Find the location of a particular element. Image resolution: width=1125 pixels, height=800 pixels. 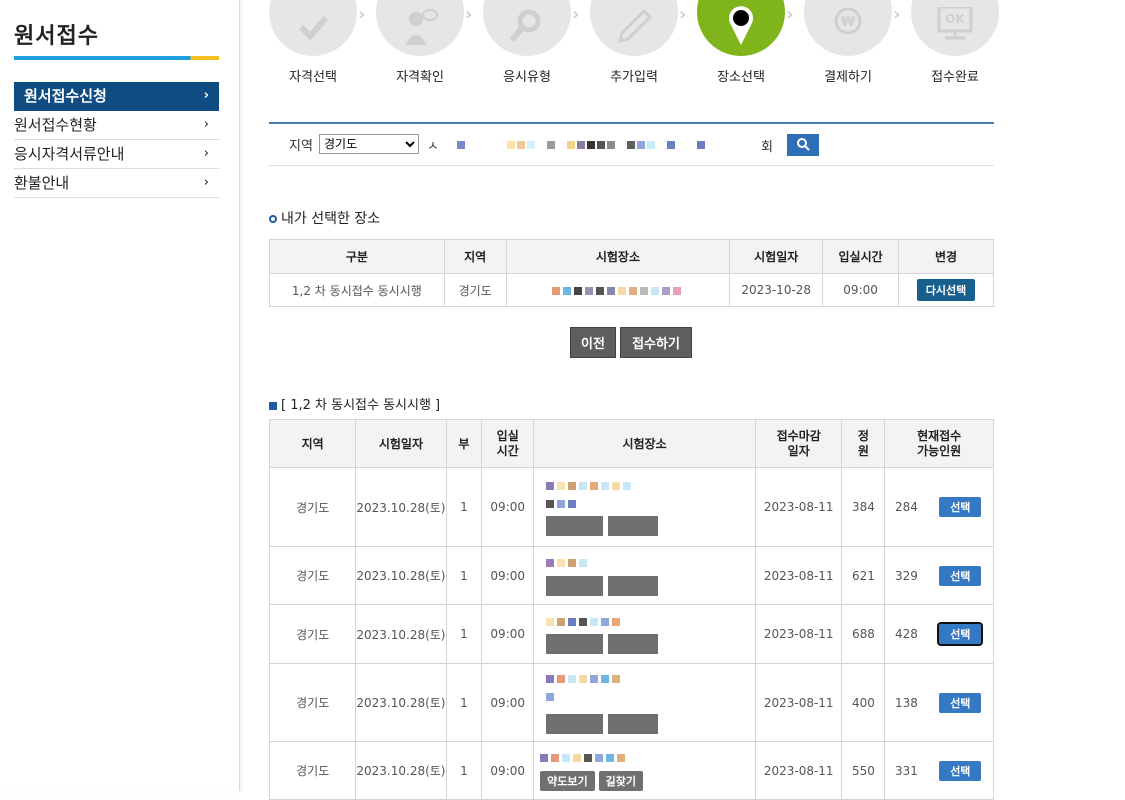

col-capacity: 정원 is located at coordinates (863, 443).